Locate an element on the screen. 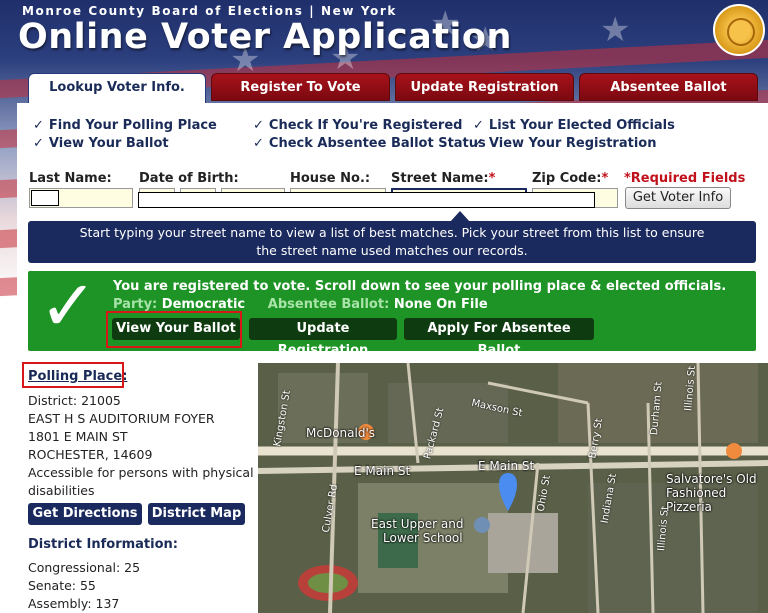 The image size is (768, 613). link-find-polling-place: ✓ Find Your Polling Place is located at coordinates (125, 125).